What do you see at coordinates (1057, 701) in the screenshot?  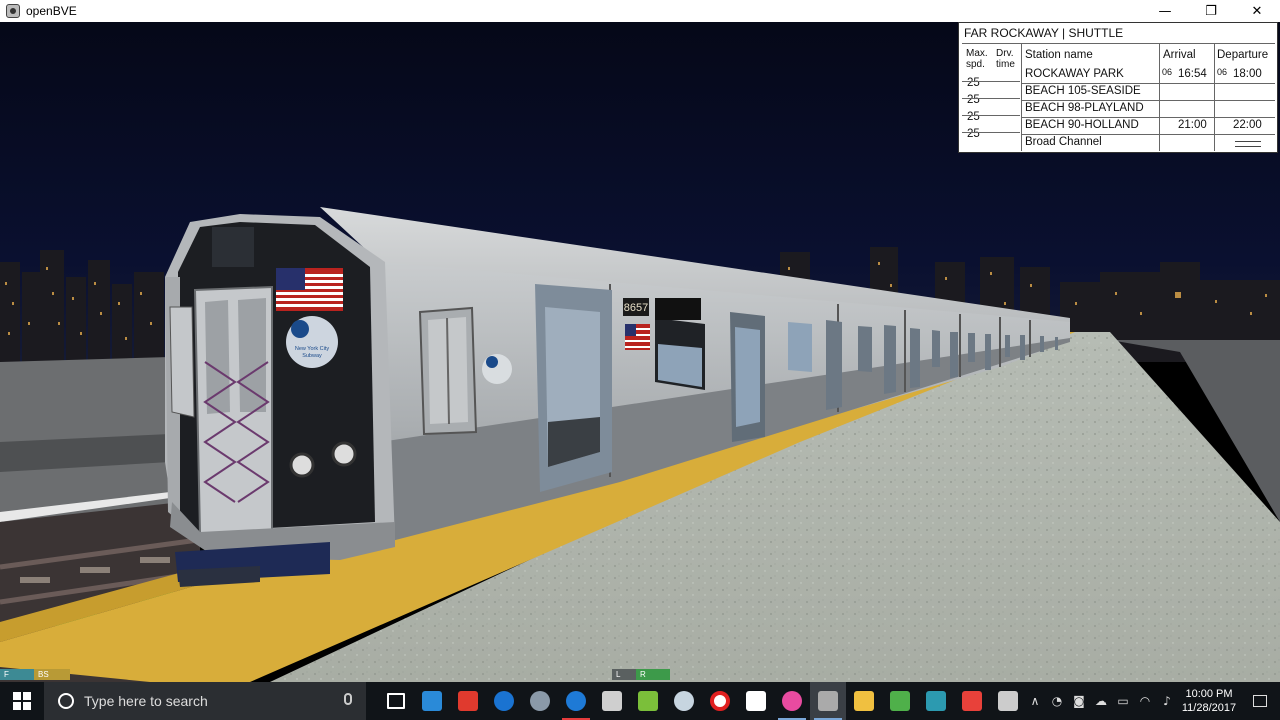 I see `steam-tray-icon: ◔` at bounding box center [1057, 701].